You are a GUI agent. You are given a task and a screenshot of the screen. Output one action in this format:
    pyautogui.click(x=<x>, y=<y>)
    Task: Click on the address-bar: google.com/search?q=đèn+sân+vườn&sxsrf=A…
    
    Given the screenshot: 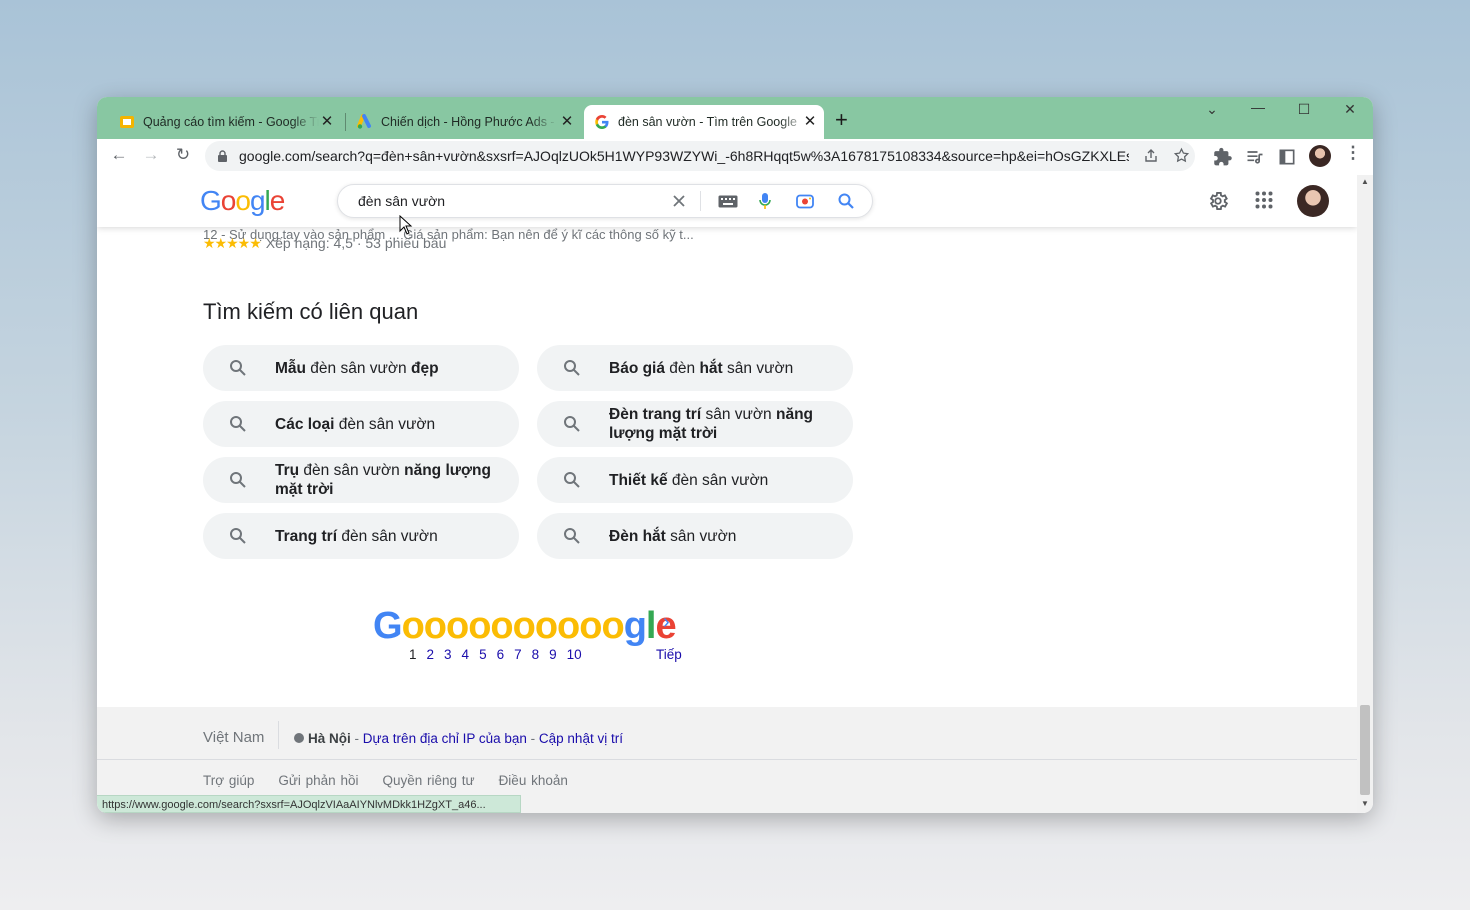 What is the action you would take?
    pyautogui.click(x=700, y=156)
    